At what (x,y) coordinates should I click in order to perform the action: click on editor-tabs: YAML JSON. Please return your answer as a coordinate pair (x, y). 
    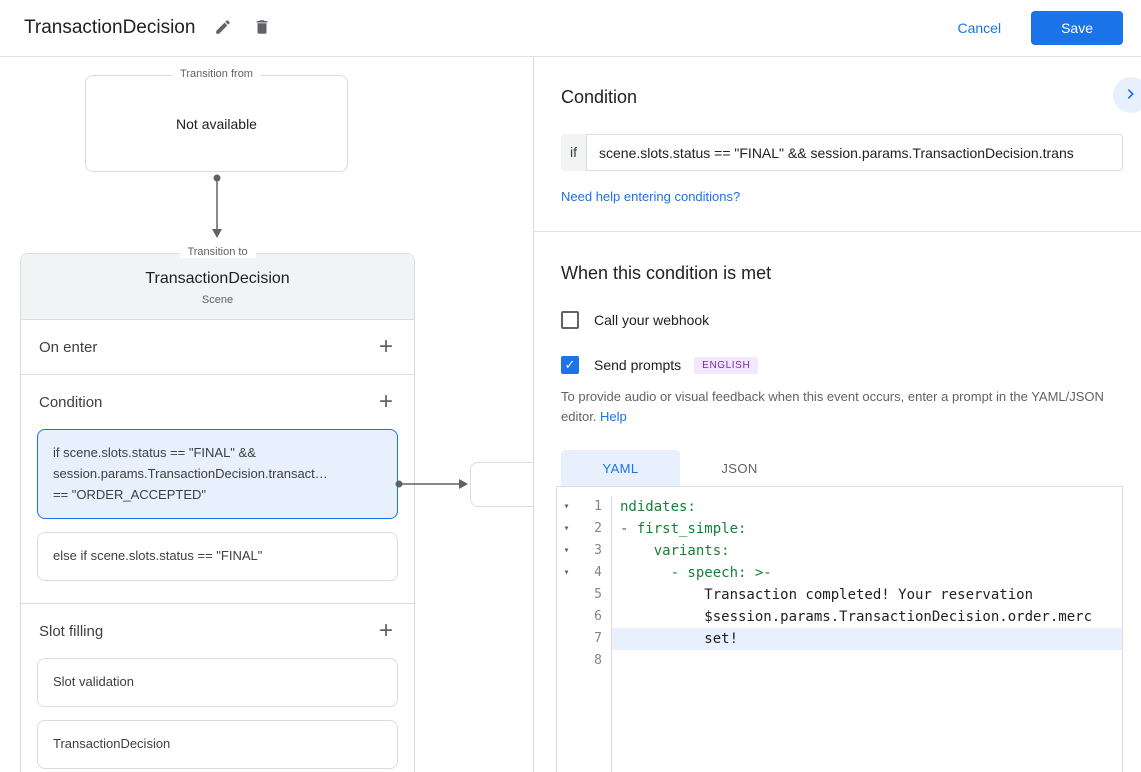
    Looking at the image, I should click on (842, 468).